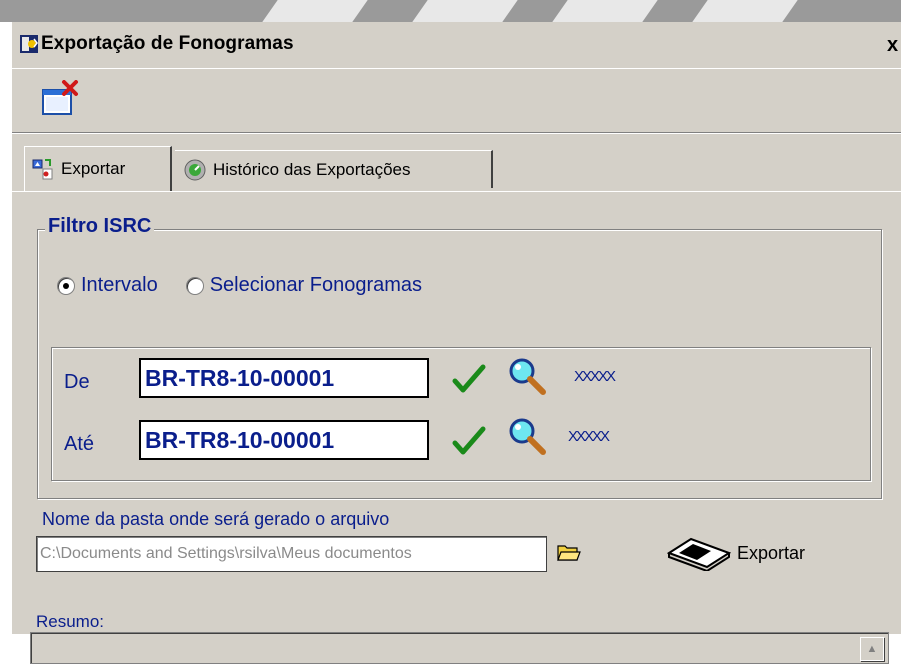 Image resolution: width=901 pixels, height=664 pixels. I want to click on tab-historico-label: Histórico das Exportações, so click(312, 169).